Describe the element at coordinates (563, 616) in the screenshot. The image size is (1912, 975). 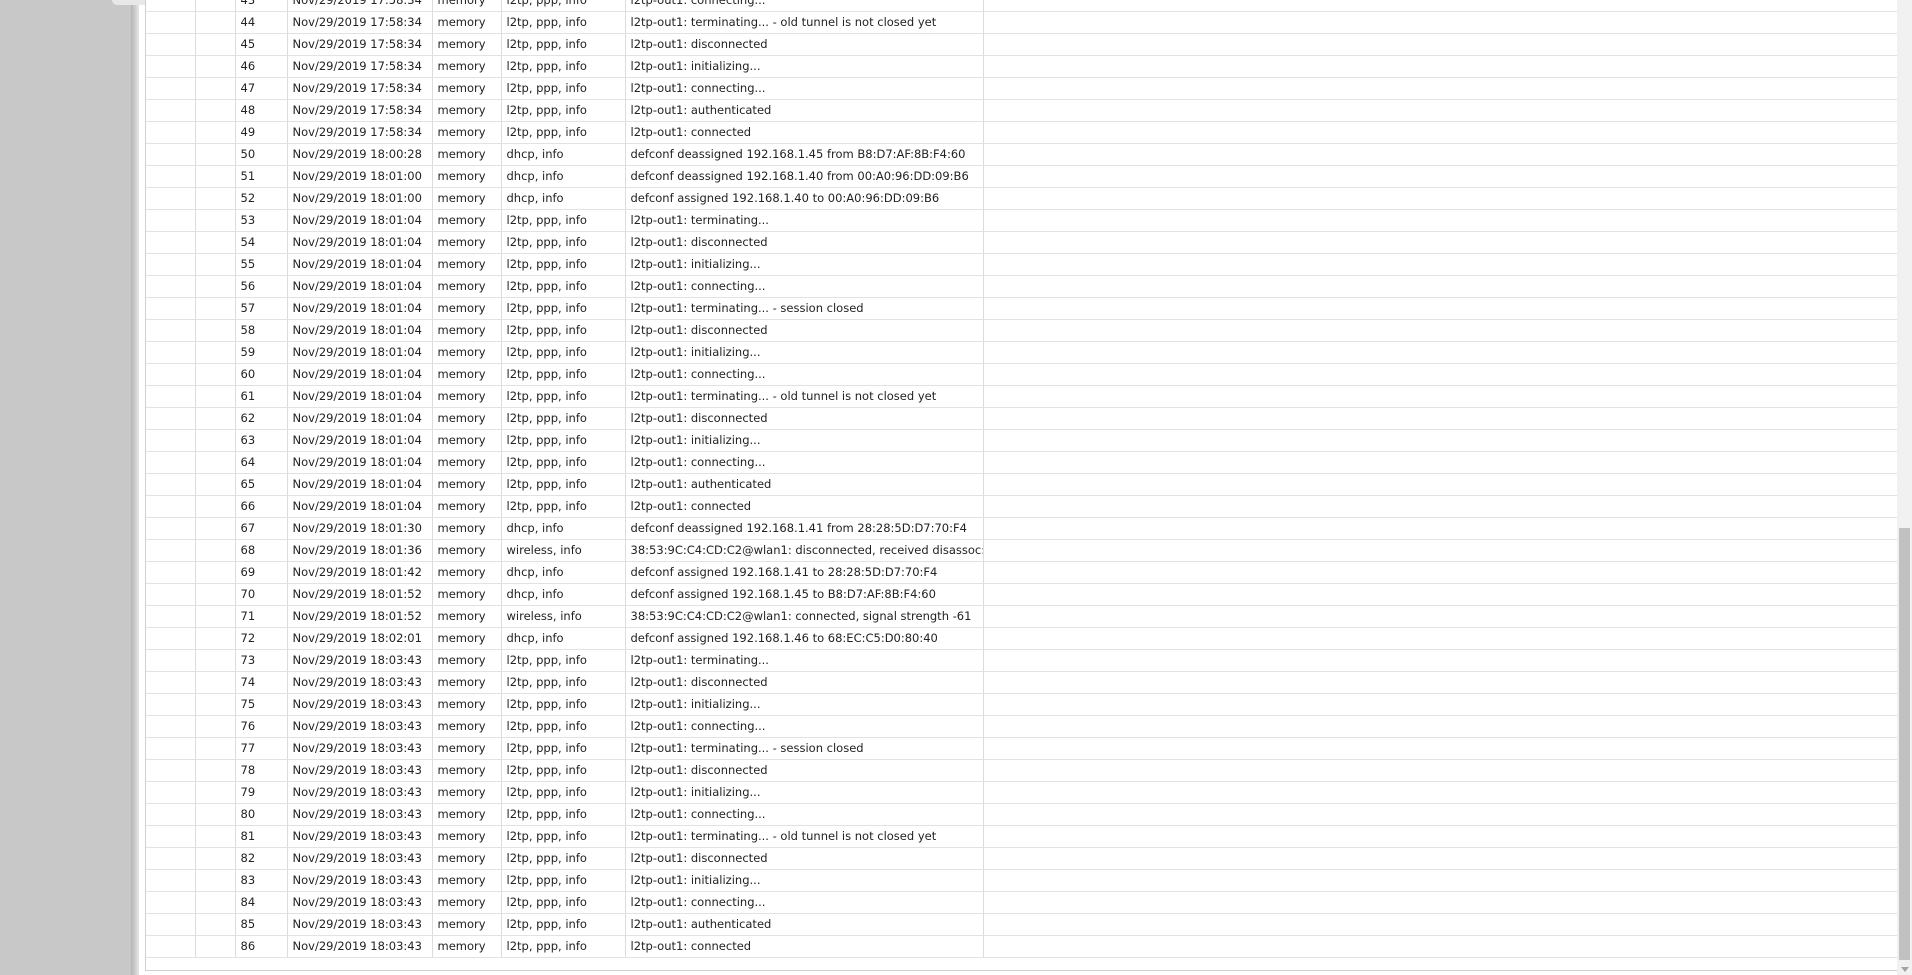
I see `log-topics: wireless, info` at that location.